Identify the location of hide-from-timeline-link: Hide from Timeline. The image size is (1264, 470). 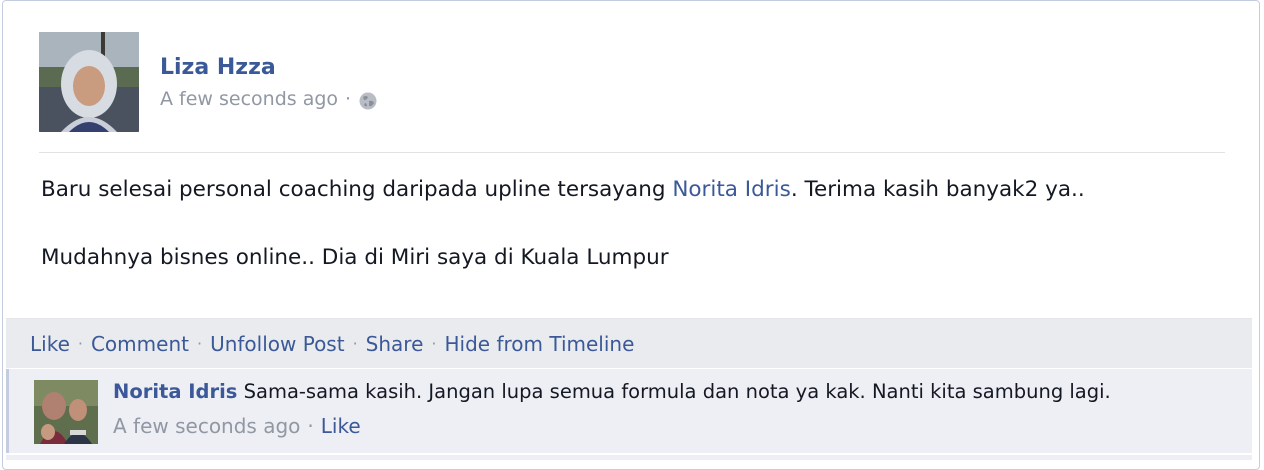
(539, 344).